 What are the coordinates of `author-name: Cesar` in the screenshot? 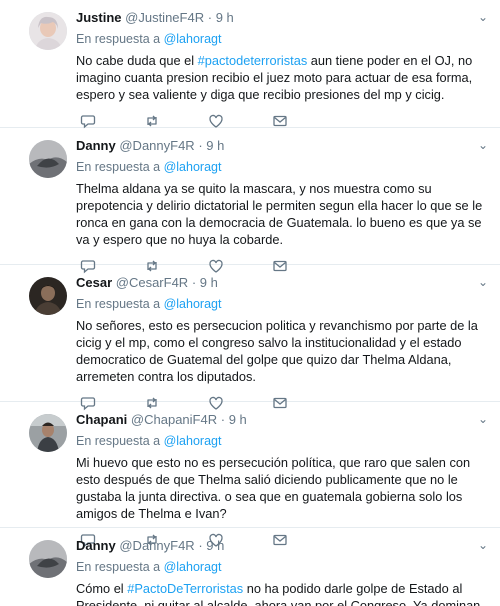 It's located at (94, 282).